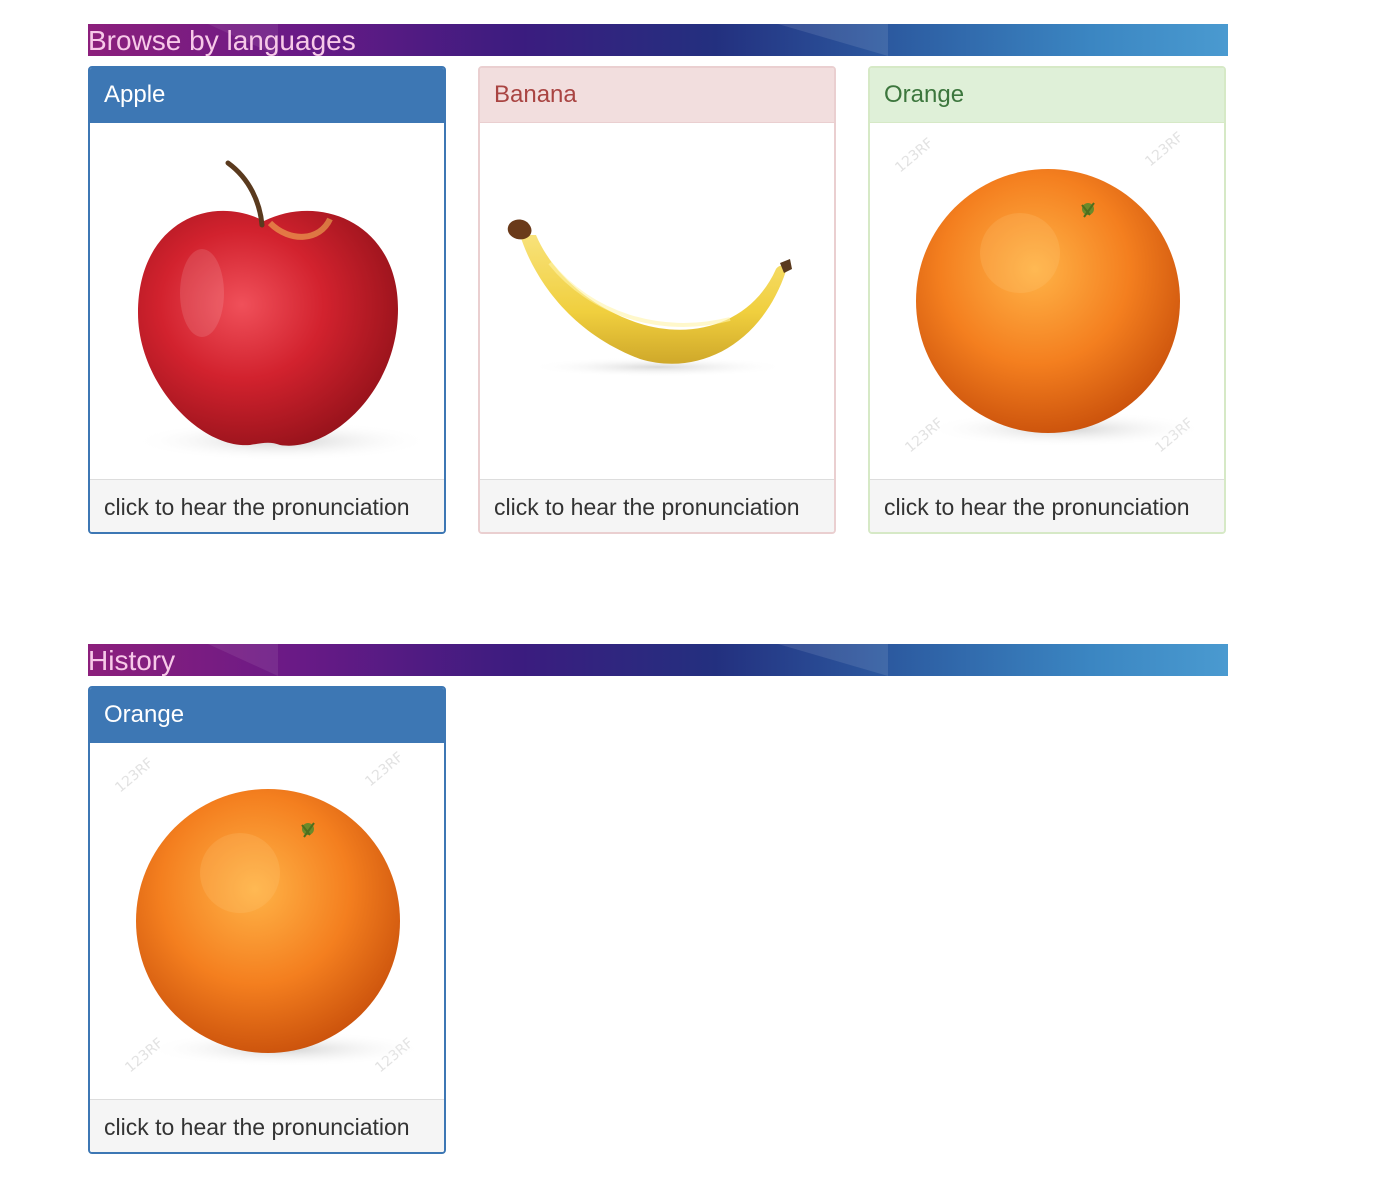 The image size is (1396, 1192). I want to click on browse-heading: Browse by languages, so click(222, 40).